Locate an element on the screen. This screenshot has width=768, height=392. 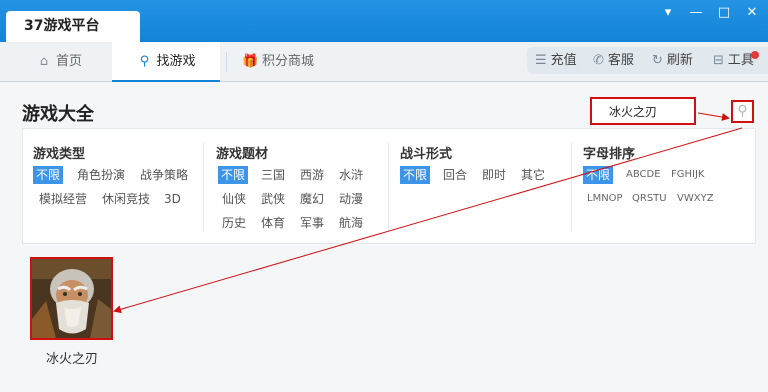
filter-theme-option: 三国 is located at coordinates (273, 175).